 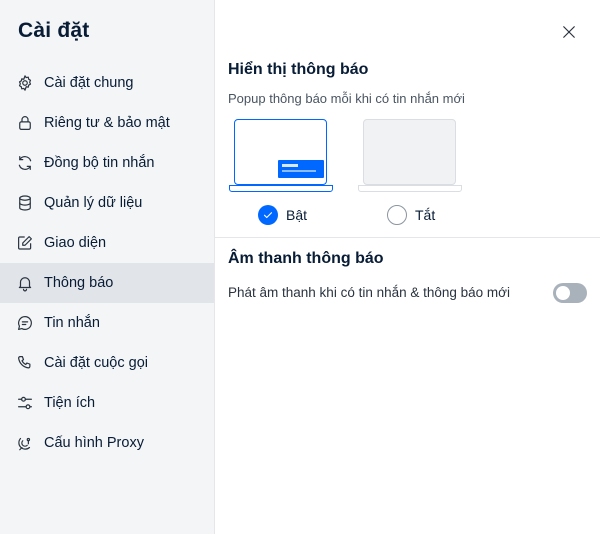 I want to click on radio-unchecked-icon, so click(x=397, y=215).